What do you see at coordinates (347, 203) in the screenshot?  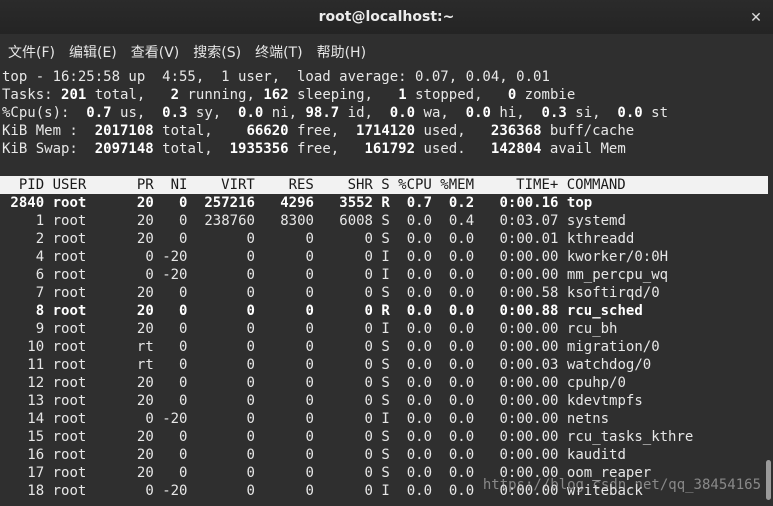 I see `cell-shr: 3552` at bounding box center [347, 203].